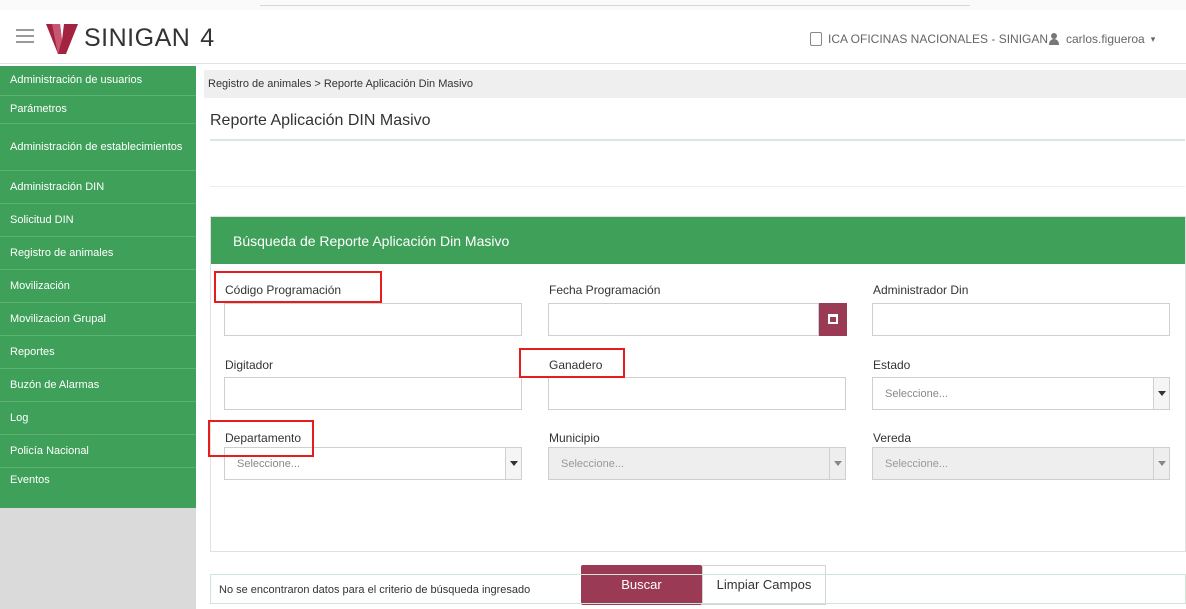 This screenshot has height=609, width=1186. I want to click on calendar-icon, so click(833, 319).